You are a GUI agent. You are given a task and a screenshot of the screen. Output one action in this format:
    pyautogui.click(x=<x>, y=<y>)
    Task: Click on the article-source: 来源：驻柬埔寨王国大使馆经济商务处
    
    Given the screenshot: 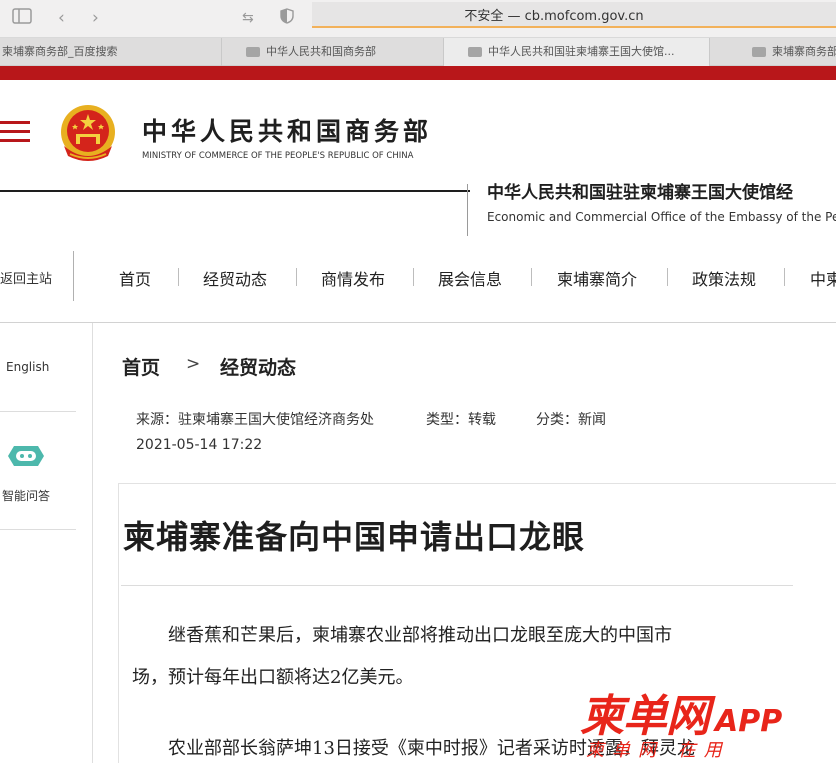 What is the action you would take?
    pyautogui.click(x=255, y=420)
    